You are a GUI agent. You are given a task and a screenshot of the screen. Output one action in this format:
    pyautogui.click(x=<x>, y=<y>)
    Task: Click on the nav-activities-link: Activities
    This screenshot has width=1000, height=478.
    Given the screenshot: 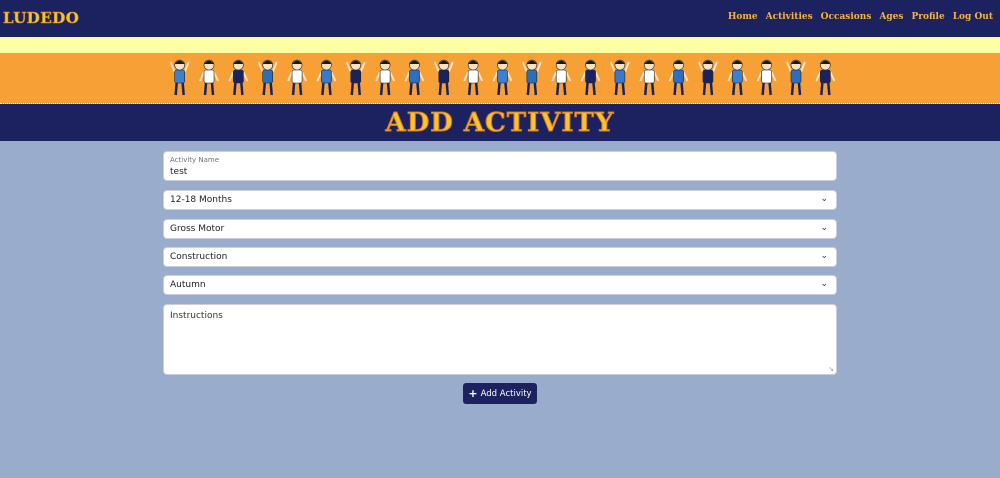 What is the action you would take?
    pyautogui.click(x=789, y=17)
    